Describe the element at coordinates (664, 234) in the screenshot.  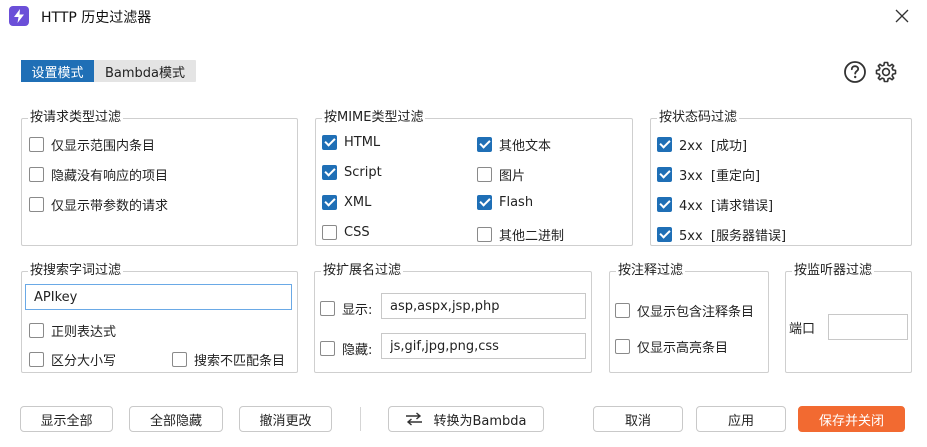
I see `status-5xx-checkbox` at that location.